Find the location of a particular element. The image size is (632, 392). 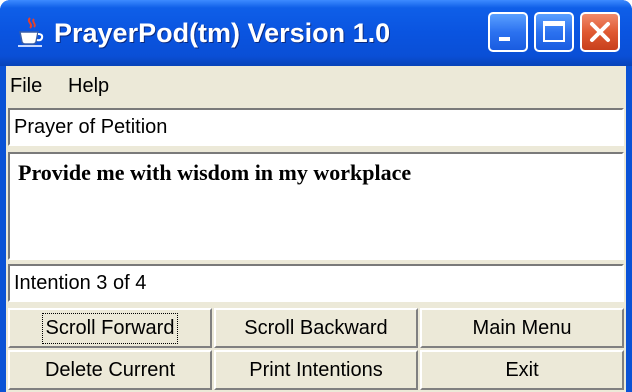

maximize-button is located at coordinates (554, 32).